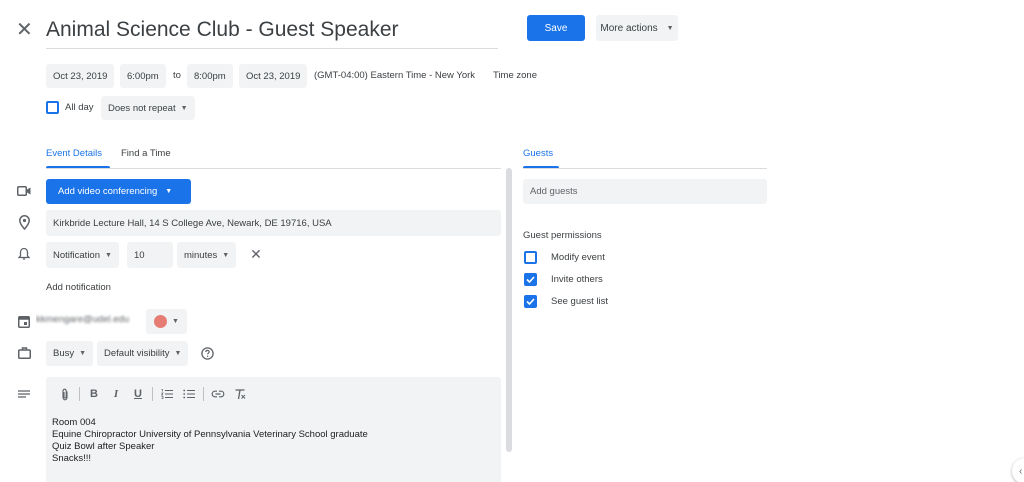  I want to click on more-actions-button: More actions ▼, so click(637, 28).